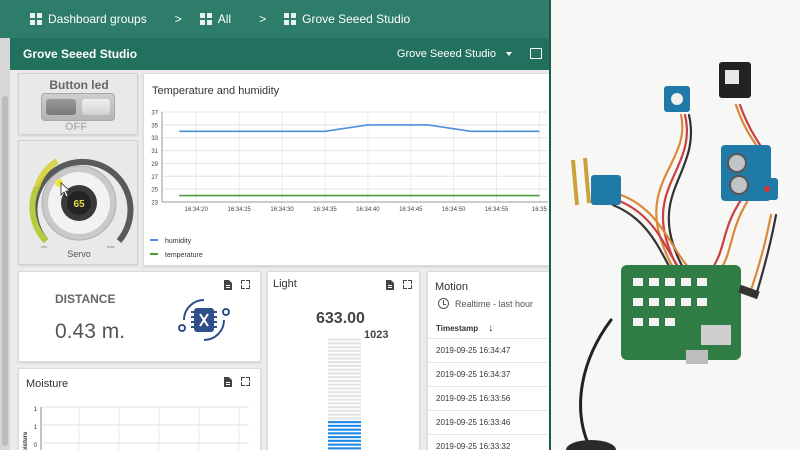  What do you see at coordinates (78, 107) in the screenshot?
I see `led-toggle-switch` at bounding box center [78, 107].